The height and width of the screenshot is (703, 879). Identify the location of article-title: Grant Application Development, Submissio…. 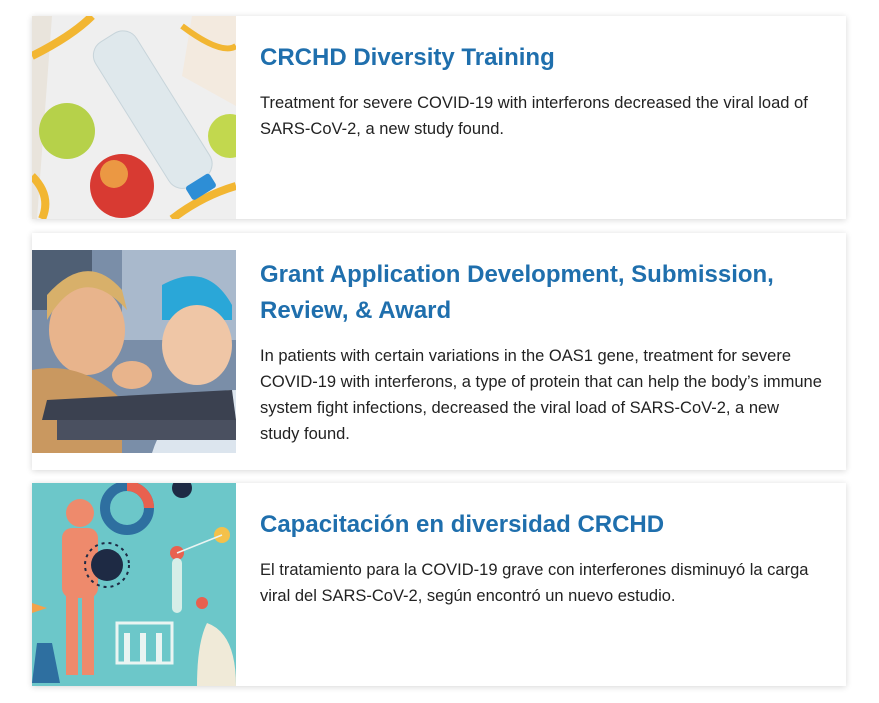
(541, 293).